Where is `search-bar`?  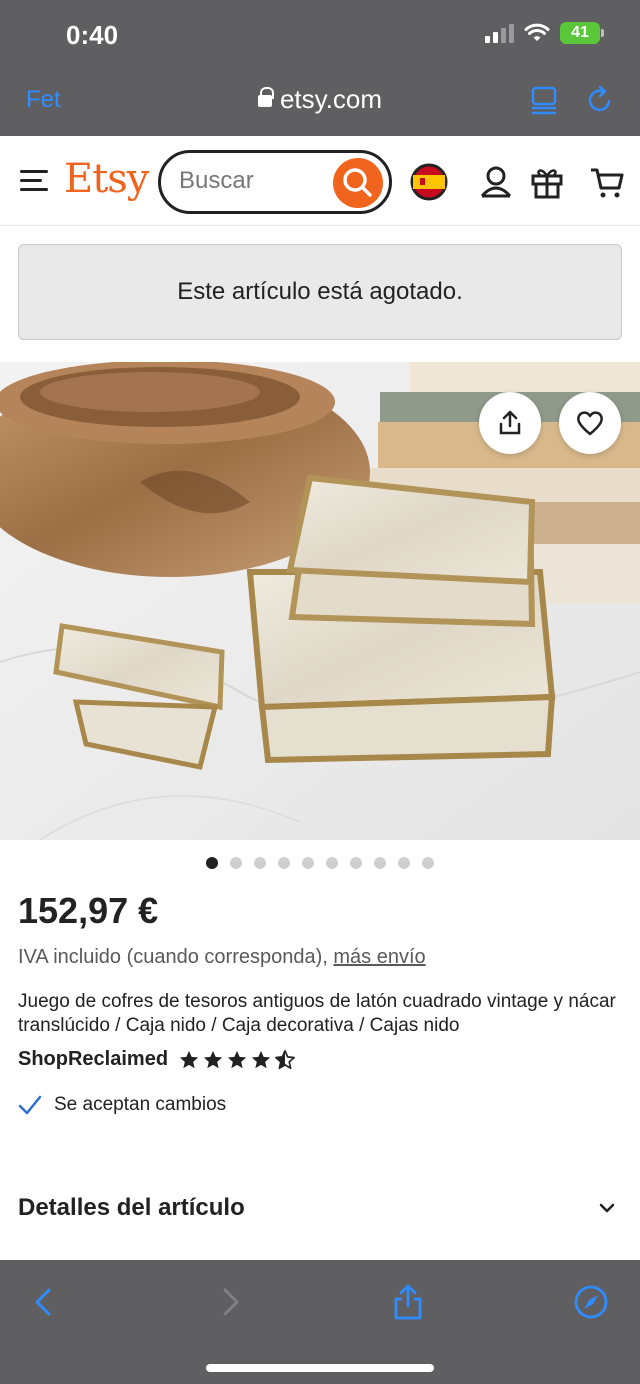
search-bar is located at coordinates (275, 182).